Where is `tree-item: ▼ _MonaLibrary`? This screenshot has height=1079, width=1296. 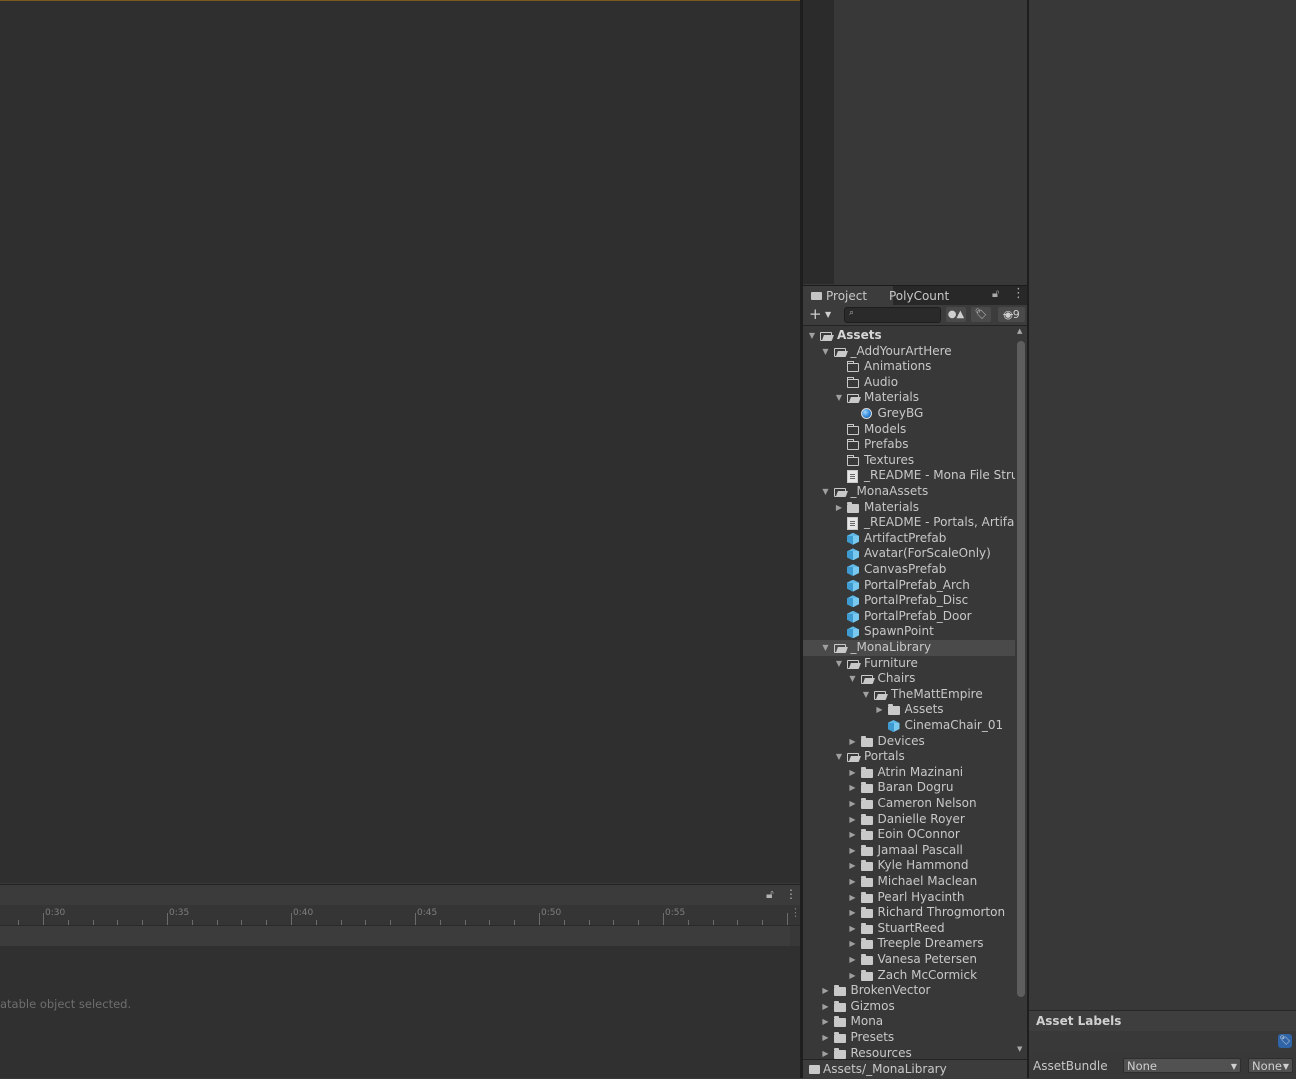 tree-item: ▼ _MonaLibrary is located at coordinates (909, 648).